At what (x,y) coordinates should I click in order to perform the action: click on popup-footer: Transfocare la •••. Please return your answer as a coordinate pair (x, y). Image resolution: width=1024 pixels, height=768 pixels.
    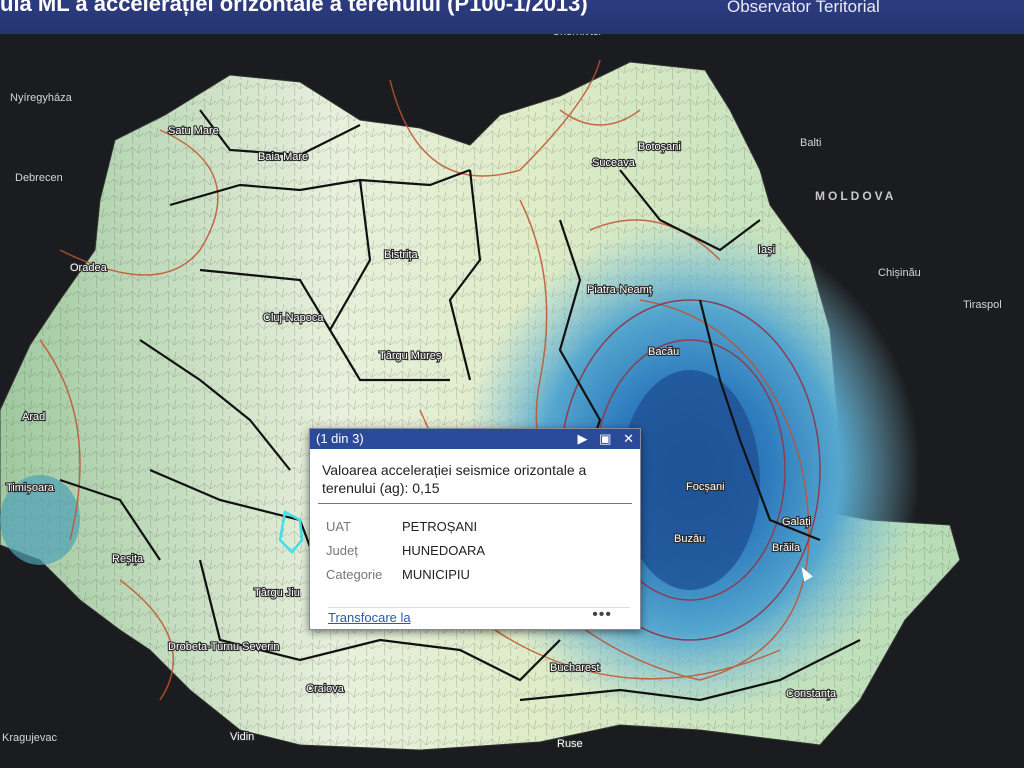
    Looking at the image, I should click on (479, 616).